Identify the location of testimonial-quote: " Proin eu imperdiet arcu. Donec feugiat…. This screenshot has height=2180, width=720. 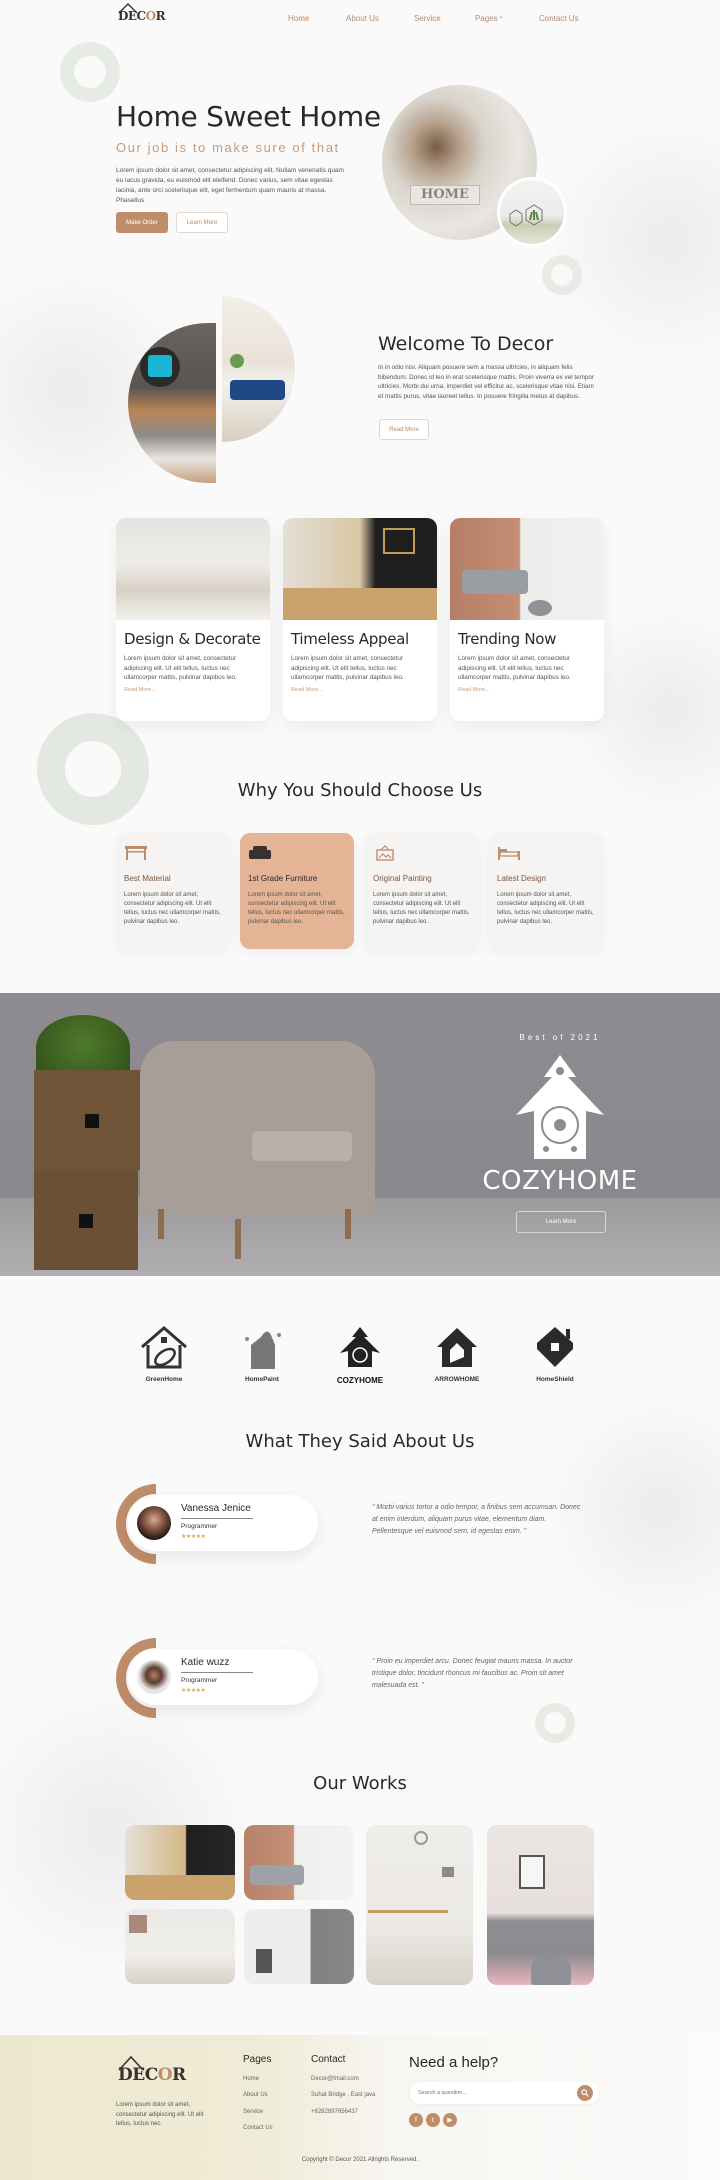
(472, 1673).